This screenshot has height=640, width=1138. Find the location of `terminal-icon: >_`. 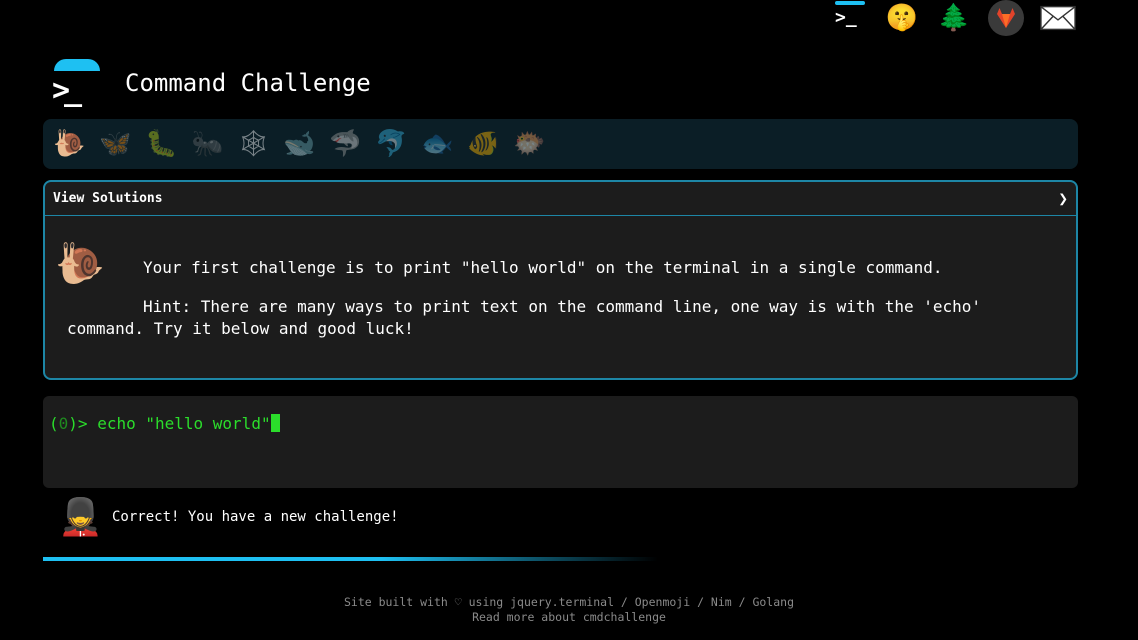

terminal-icon: >_ is located at coordinates (850, 18).